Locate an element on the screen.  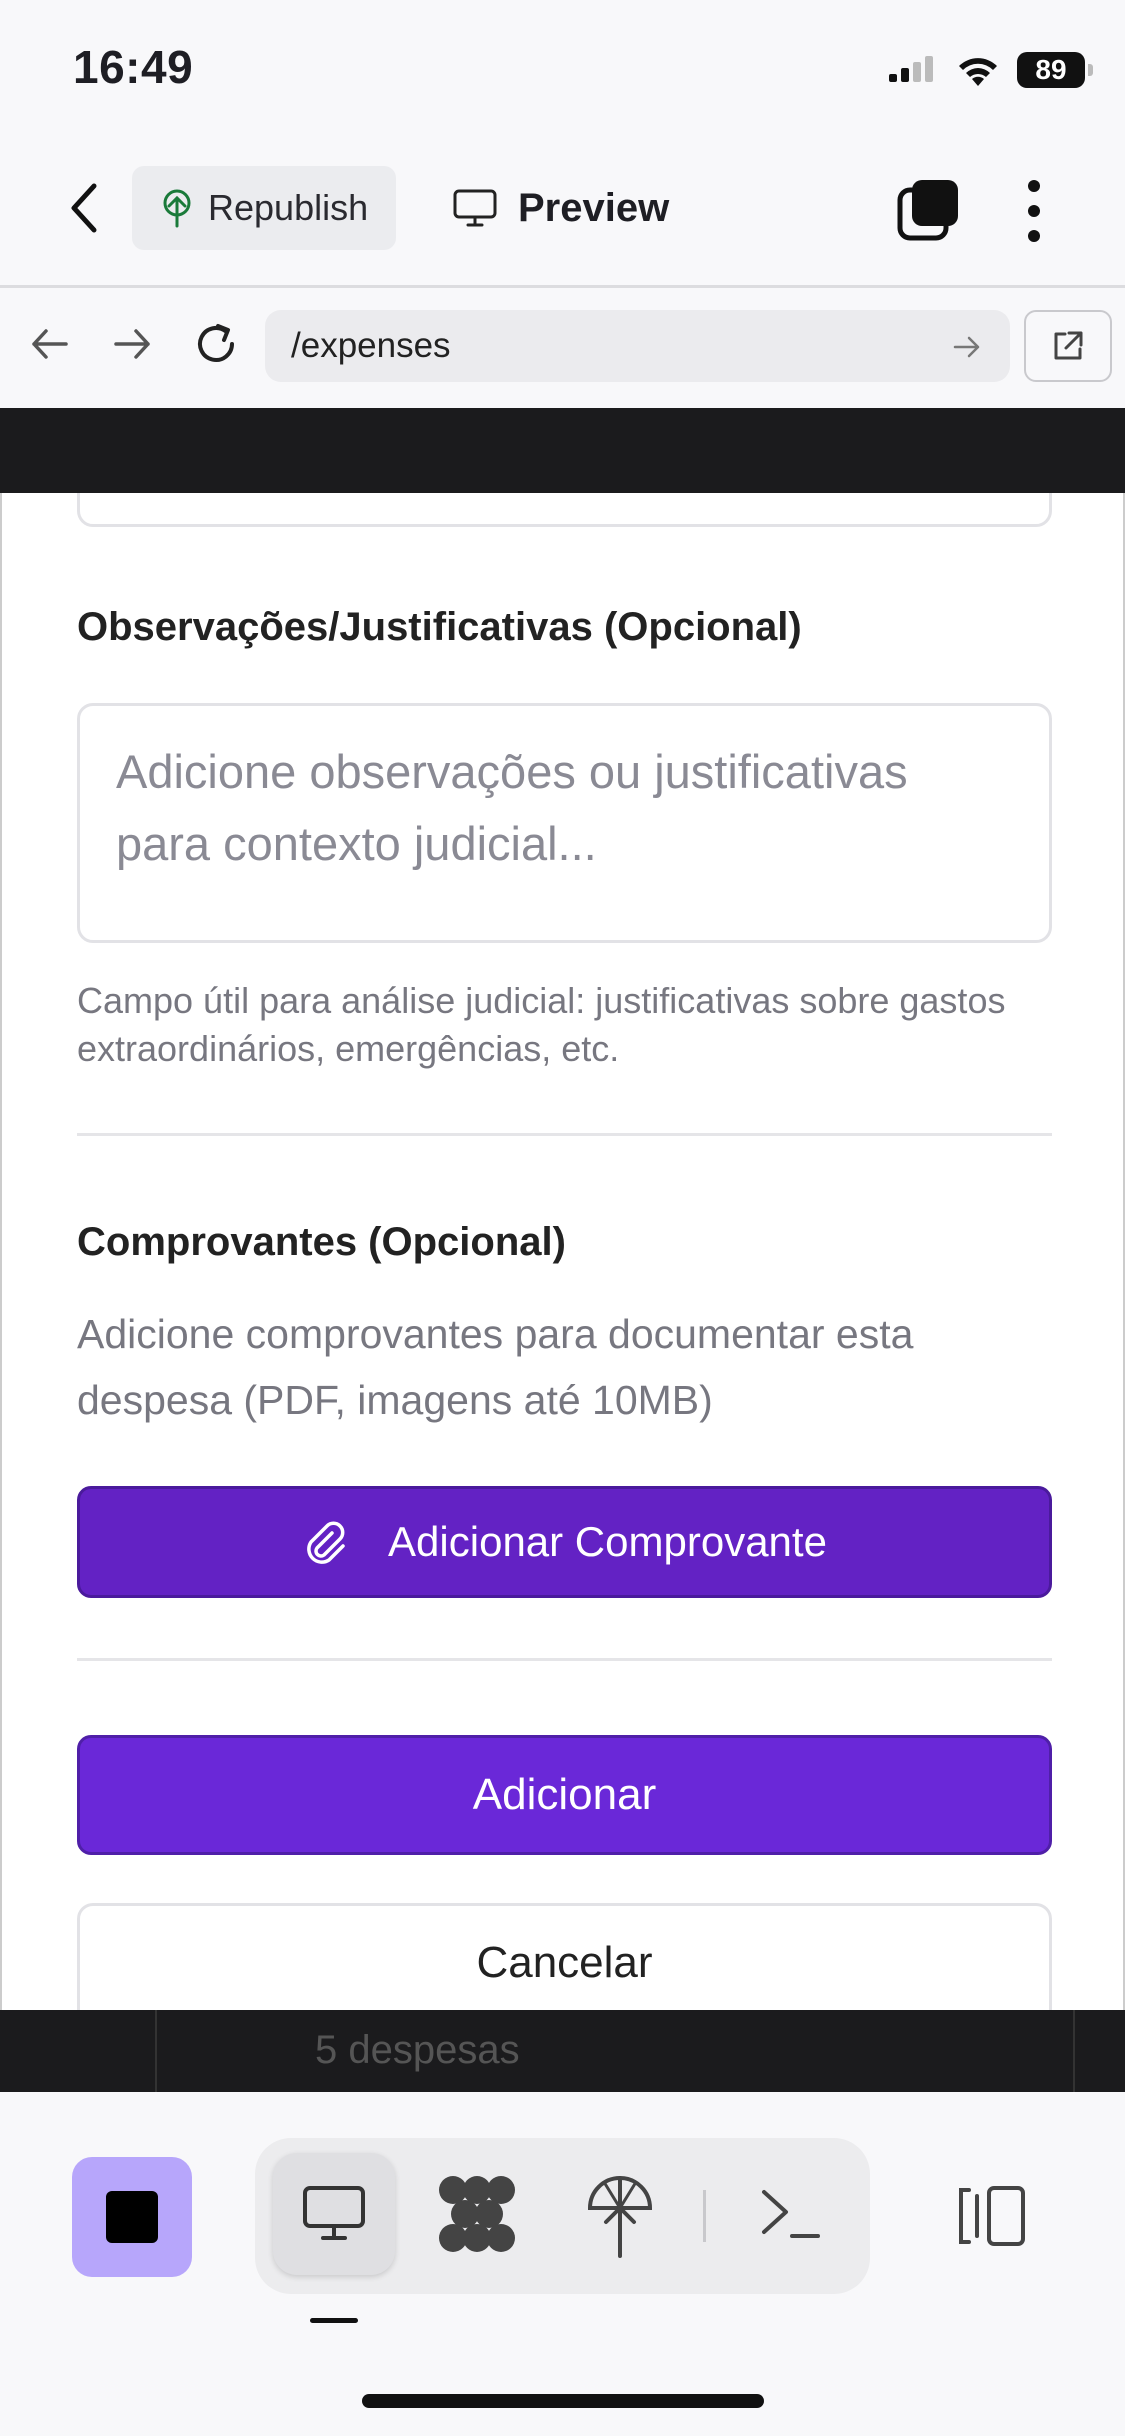
desktop-icon is located at coordinates (334, 2213).